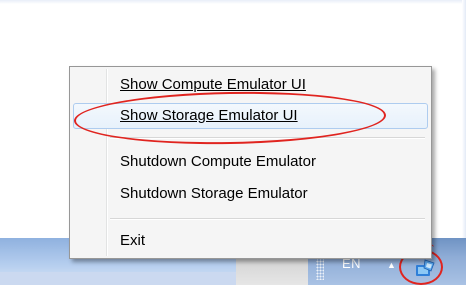 This screenshot has height=285, width=466. Describe the element at coordinates (118, 278) in the screenshot. I see `taskbar-window-strip` at that location.